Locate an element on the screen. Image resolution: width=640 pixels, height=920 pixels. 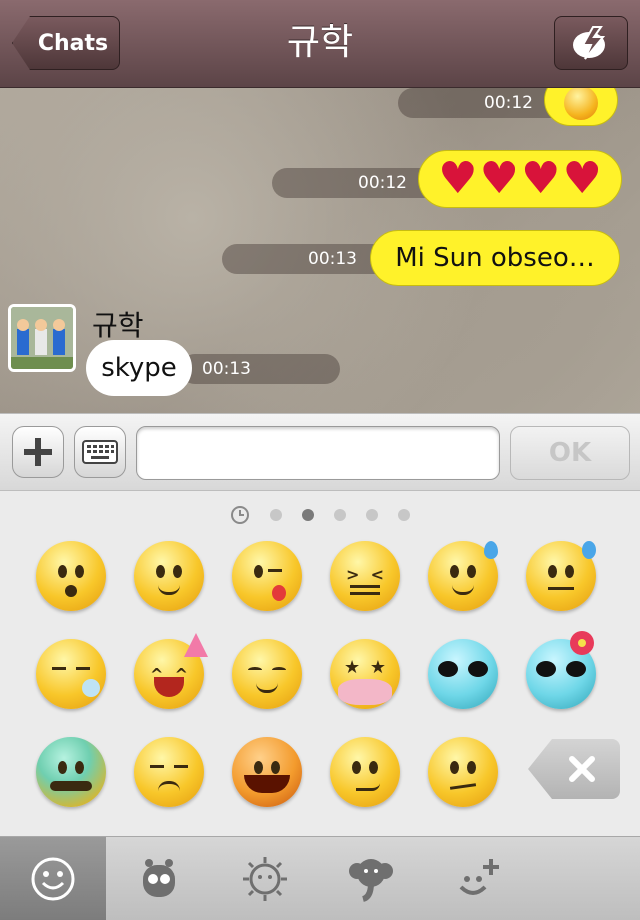
back-button: Chats is located at coordinates (66, 43).